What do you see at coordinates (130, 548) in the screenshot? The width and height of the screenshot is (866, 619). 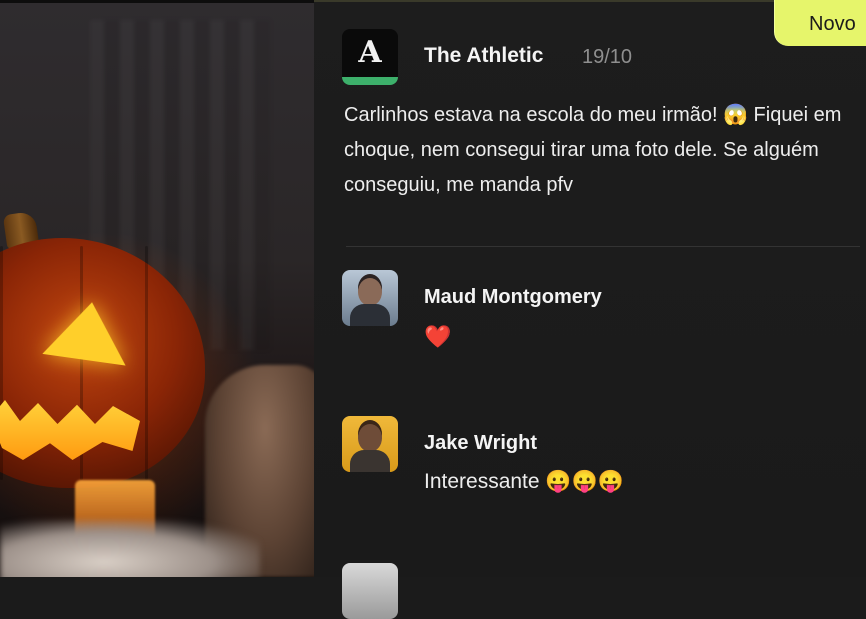 I see `fluffy-foreground` at bounding box center [130, 548].